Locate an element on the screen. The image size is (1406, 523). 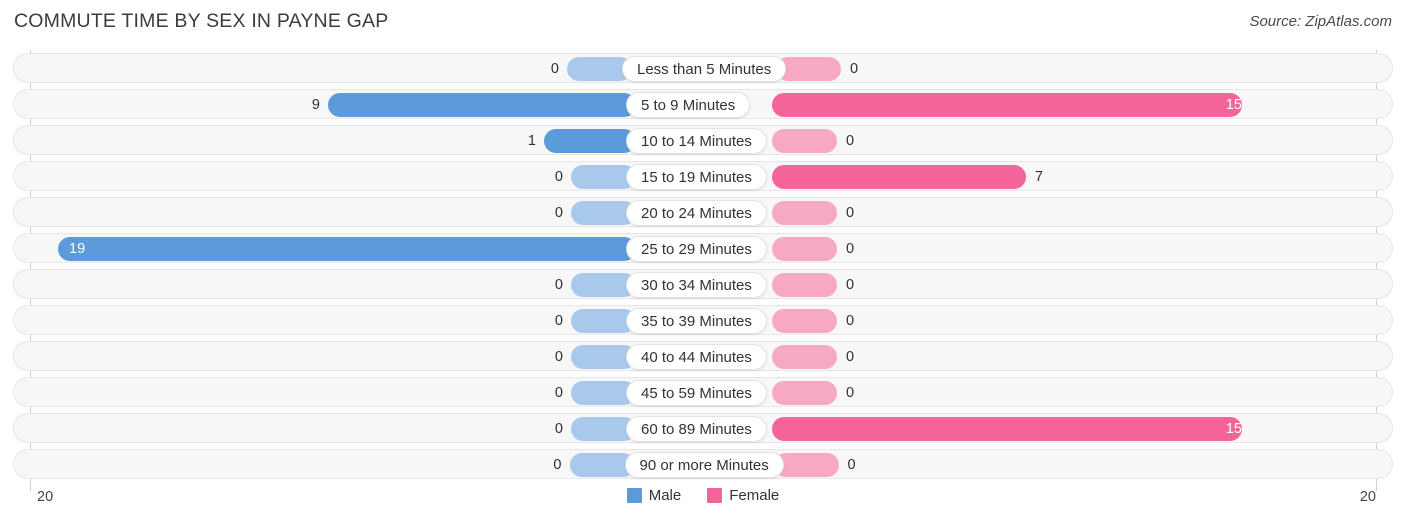
chart-row-inner: 0 0 Less than 5 Minutes is located at coordinates (703, 68).